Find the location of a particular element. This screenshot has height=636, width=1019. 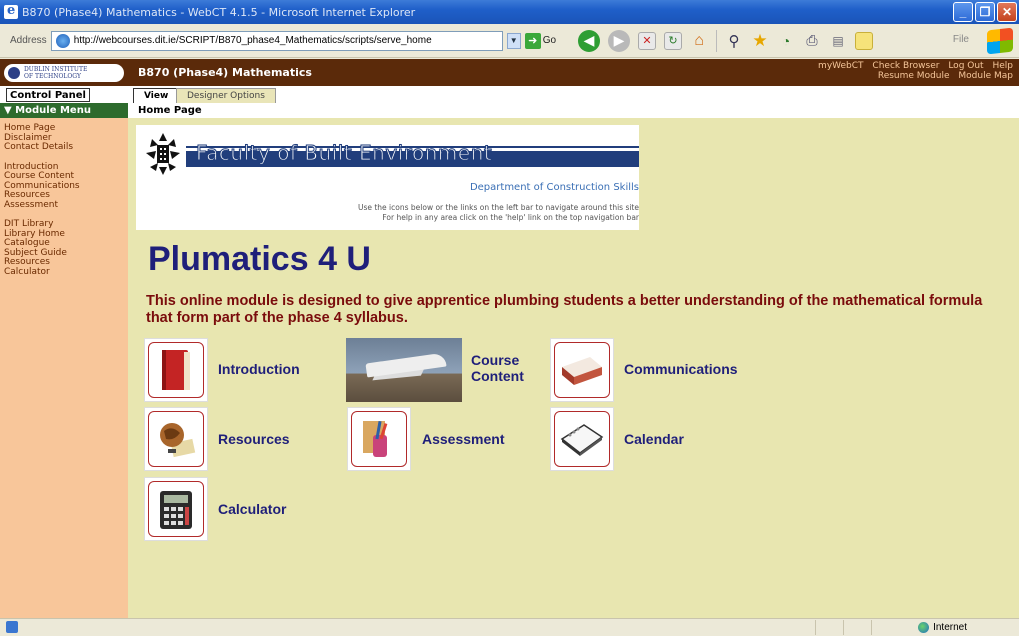

dit-logo-line1: DUBLIN INSTITUTE is located at coordinates (56, 69).